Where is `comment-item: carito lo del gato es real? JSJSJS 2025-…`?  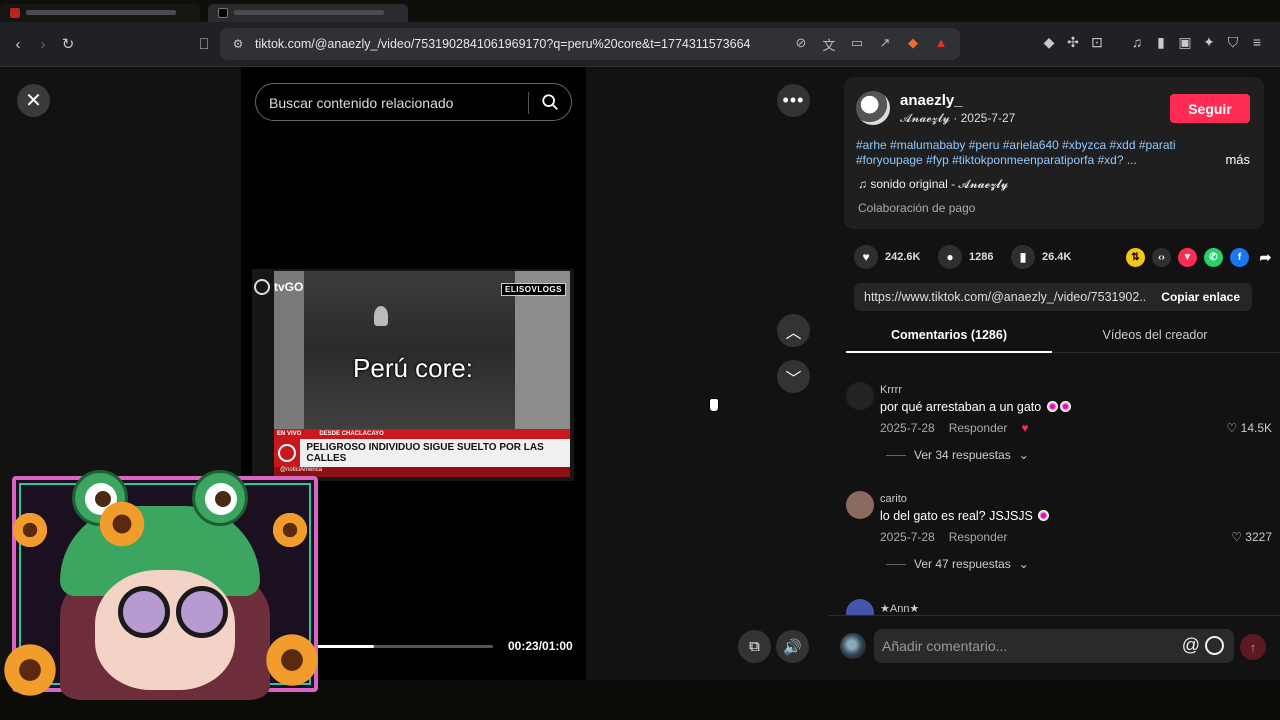
comment-item: carito lo del gato es real? JSJSJS 2025-… is located at coordinates (1059, 536).